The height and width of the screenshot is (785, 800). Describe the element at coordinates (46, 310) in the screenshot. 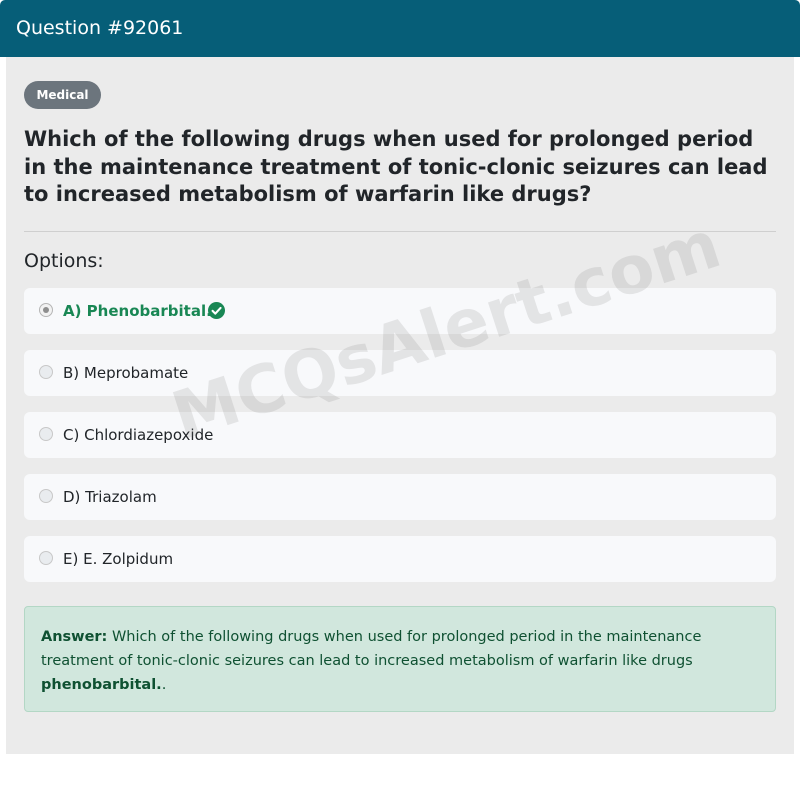

I see `option-a-radio` at that location.